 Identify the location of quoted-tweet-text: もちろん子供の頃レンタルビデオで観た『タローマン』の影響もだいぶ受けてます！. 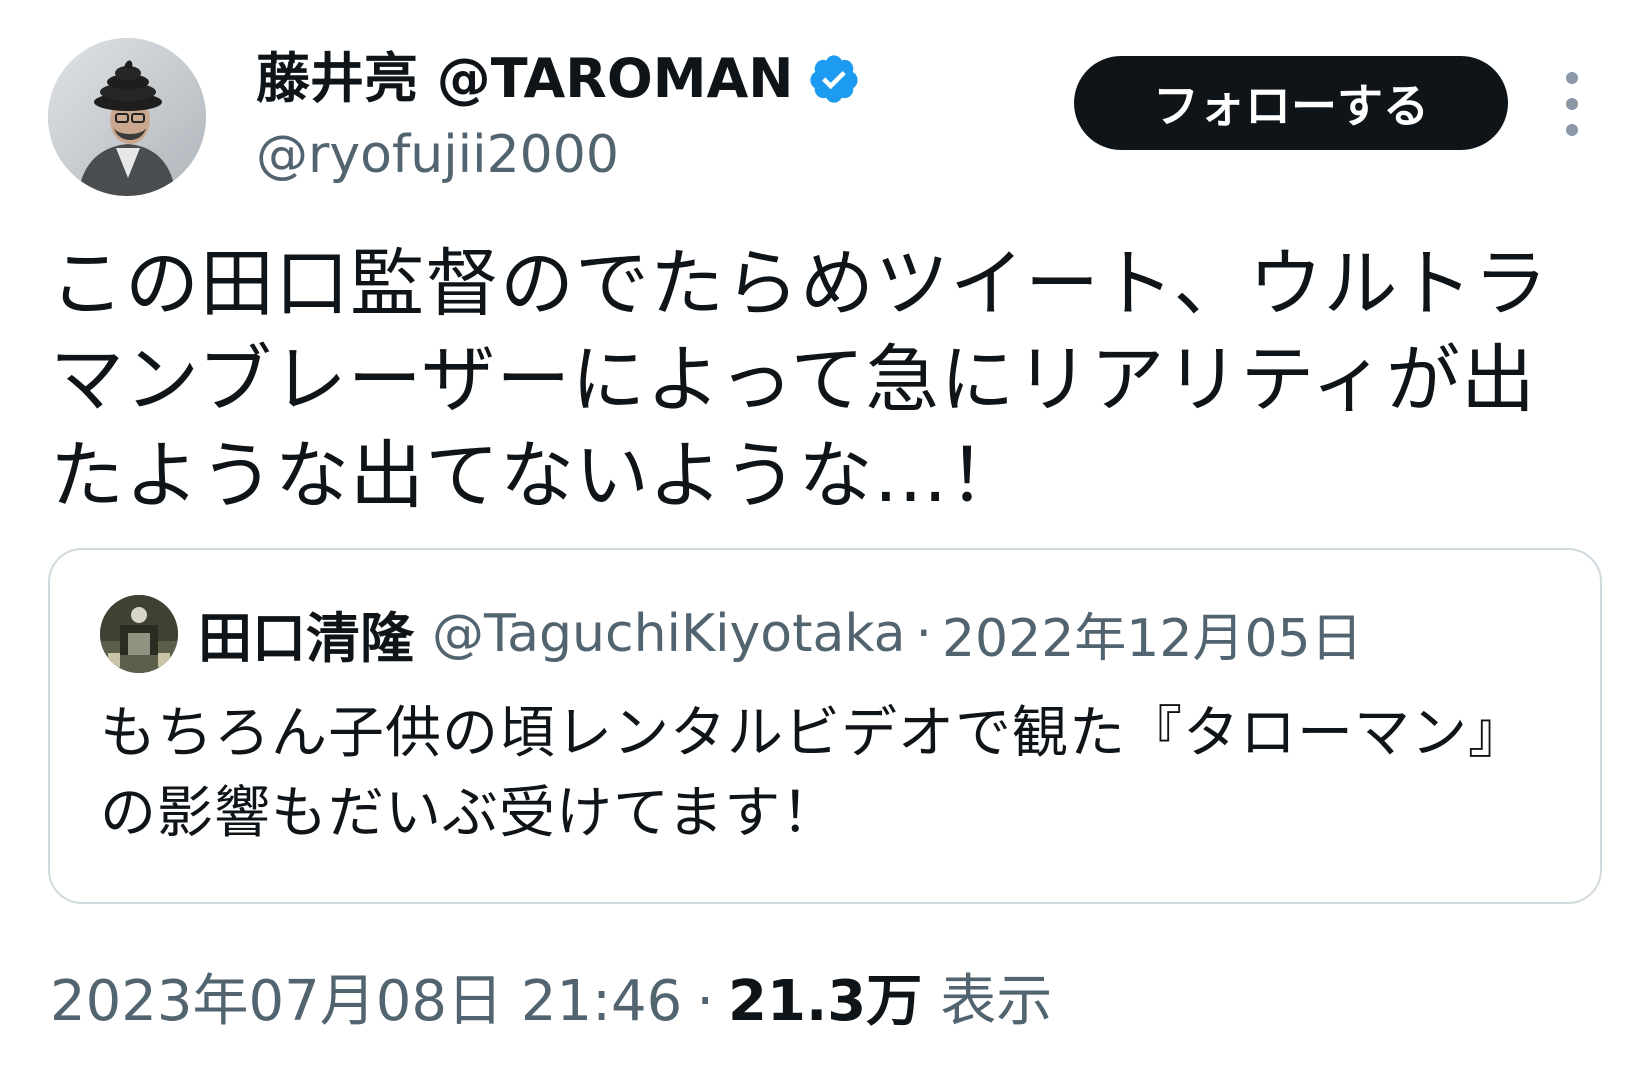
(812, 773).